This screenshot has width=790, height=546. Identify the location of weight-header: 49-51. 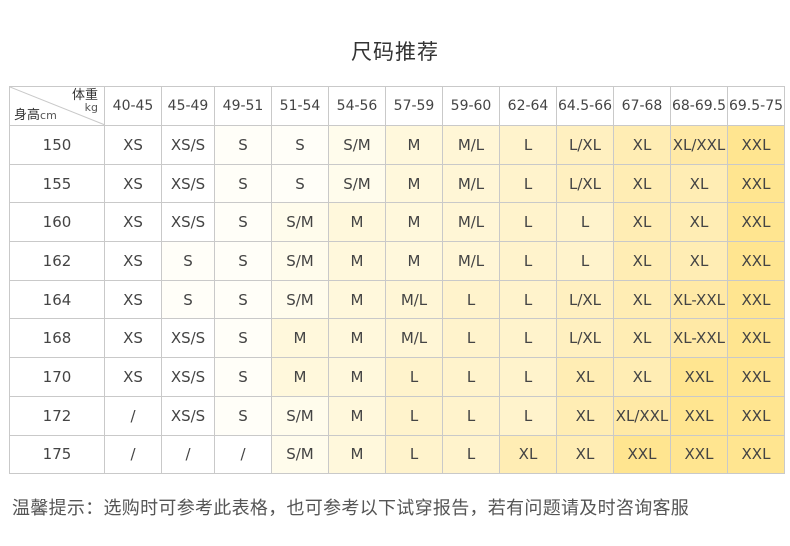
(243, 106).